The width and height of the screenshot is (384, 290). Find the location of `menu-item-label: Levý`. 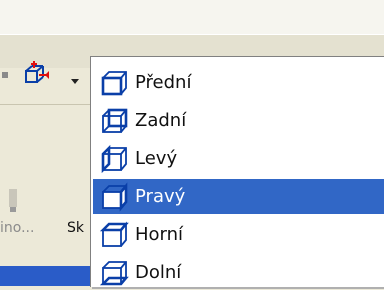

menu-item-label: Levý is located at coordinates (156, 158).